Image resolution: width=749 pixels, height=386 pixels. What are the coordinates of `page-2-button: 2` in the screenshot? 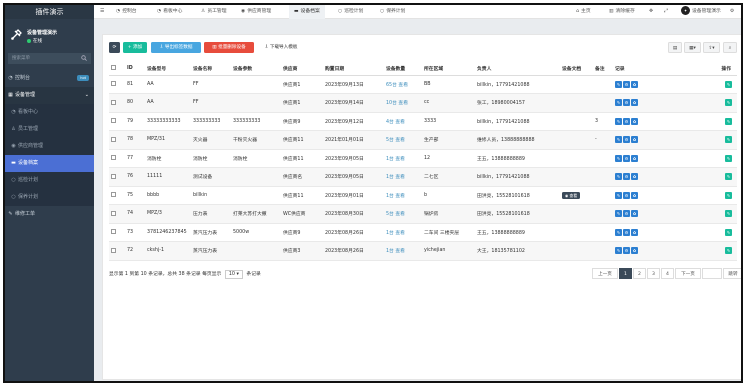 It's located at (639, 273).